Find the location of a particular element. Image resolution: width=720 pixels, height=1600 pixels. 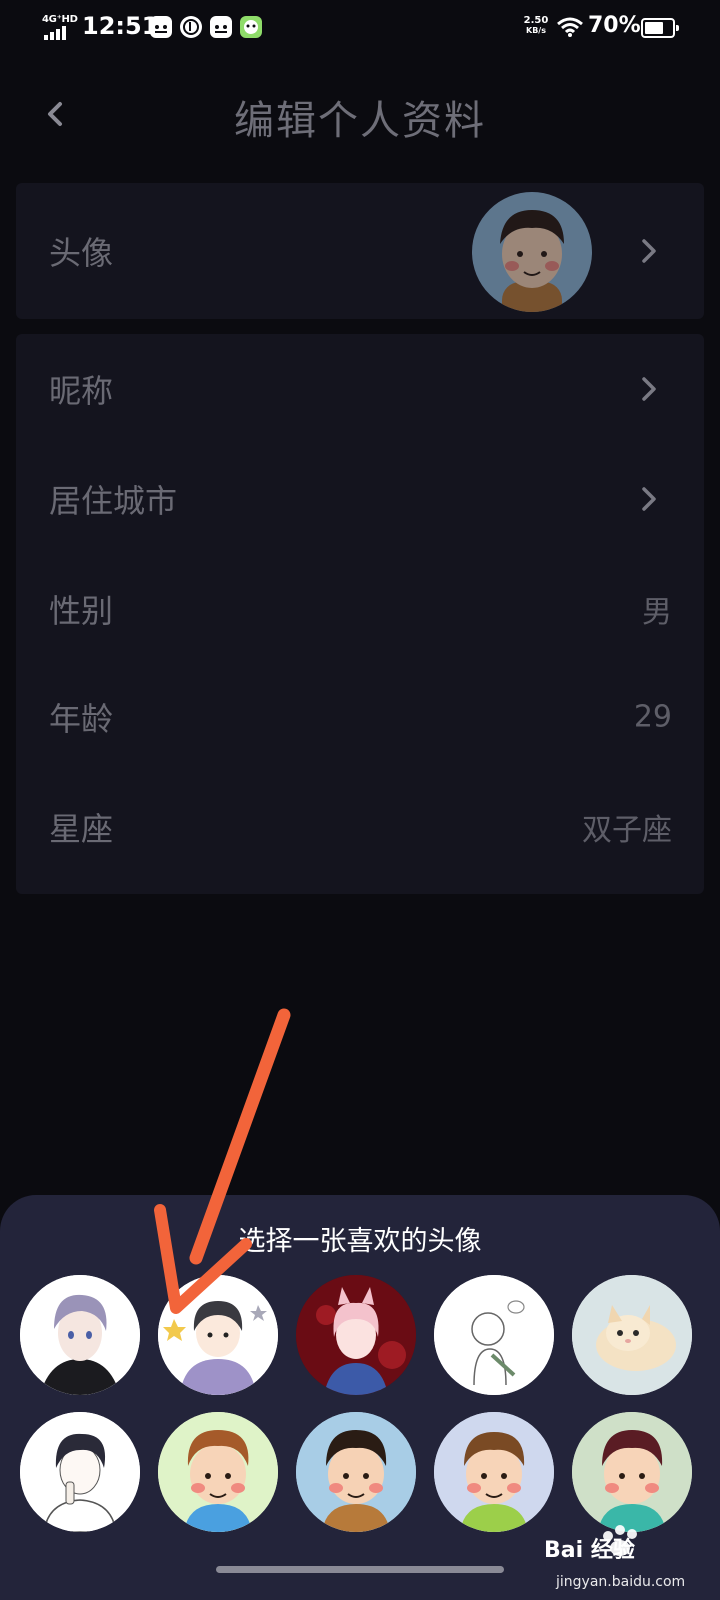

battery-percentage: 70% is located at coordinates (614, 25).